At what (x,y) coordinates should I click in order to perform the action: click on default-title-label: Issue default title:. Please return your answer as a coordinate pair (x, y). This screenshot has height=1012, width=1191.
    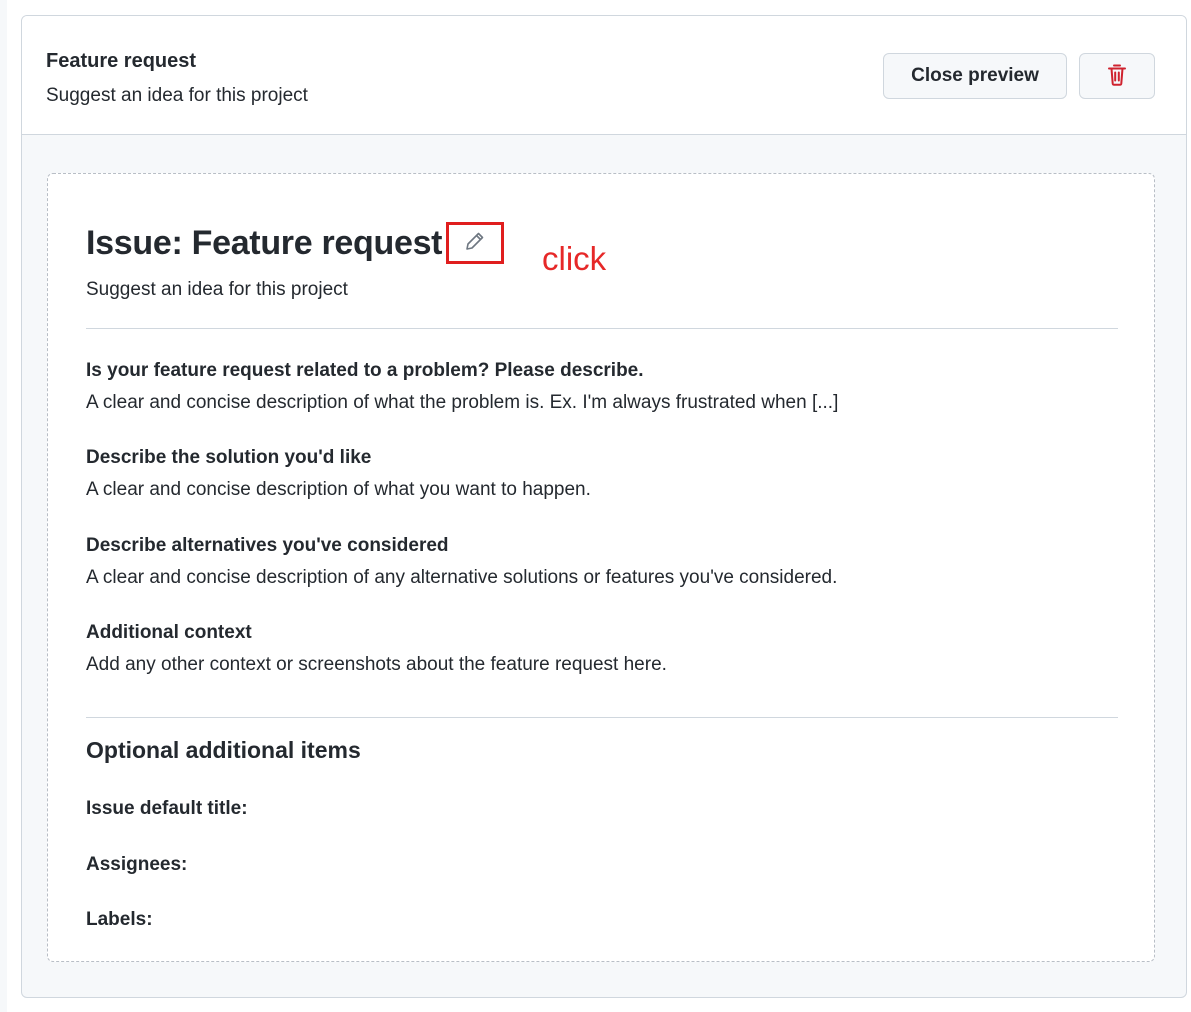
    Looking at the image, I should click on (167, 808).